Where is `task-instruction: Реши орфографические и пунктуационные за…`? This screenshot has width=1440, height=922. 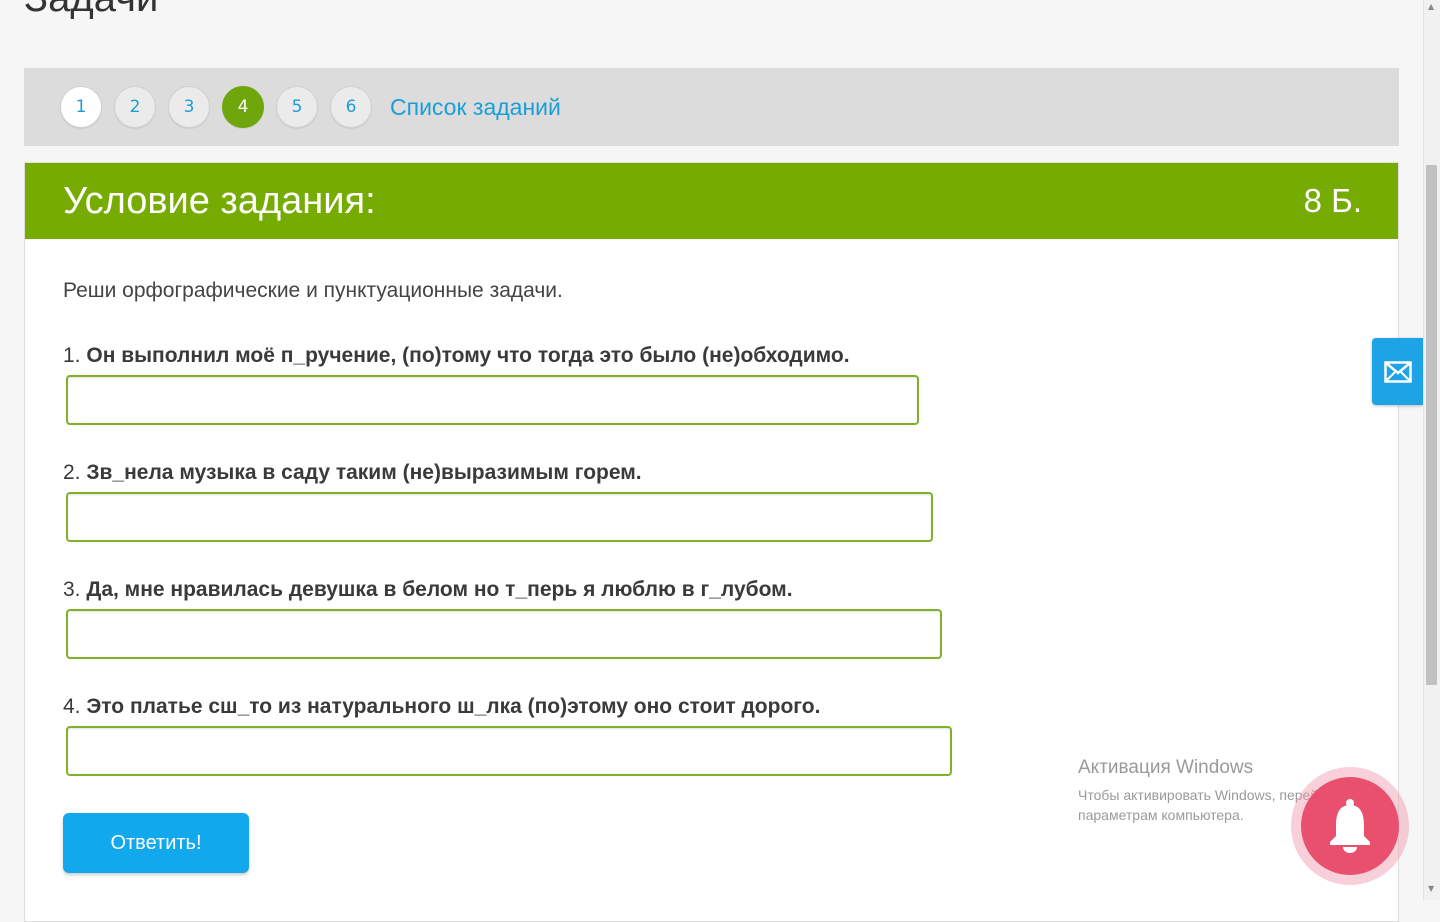
task-instruction: Реши орфографические и пунктуационные за… is located at coordinates (313, 290).